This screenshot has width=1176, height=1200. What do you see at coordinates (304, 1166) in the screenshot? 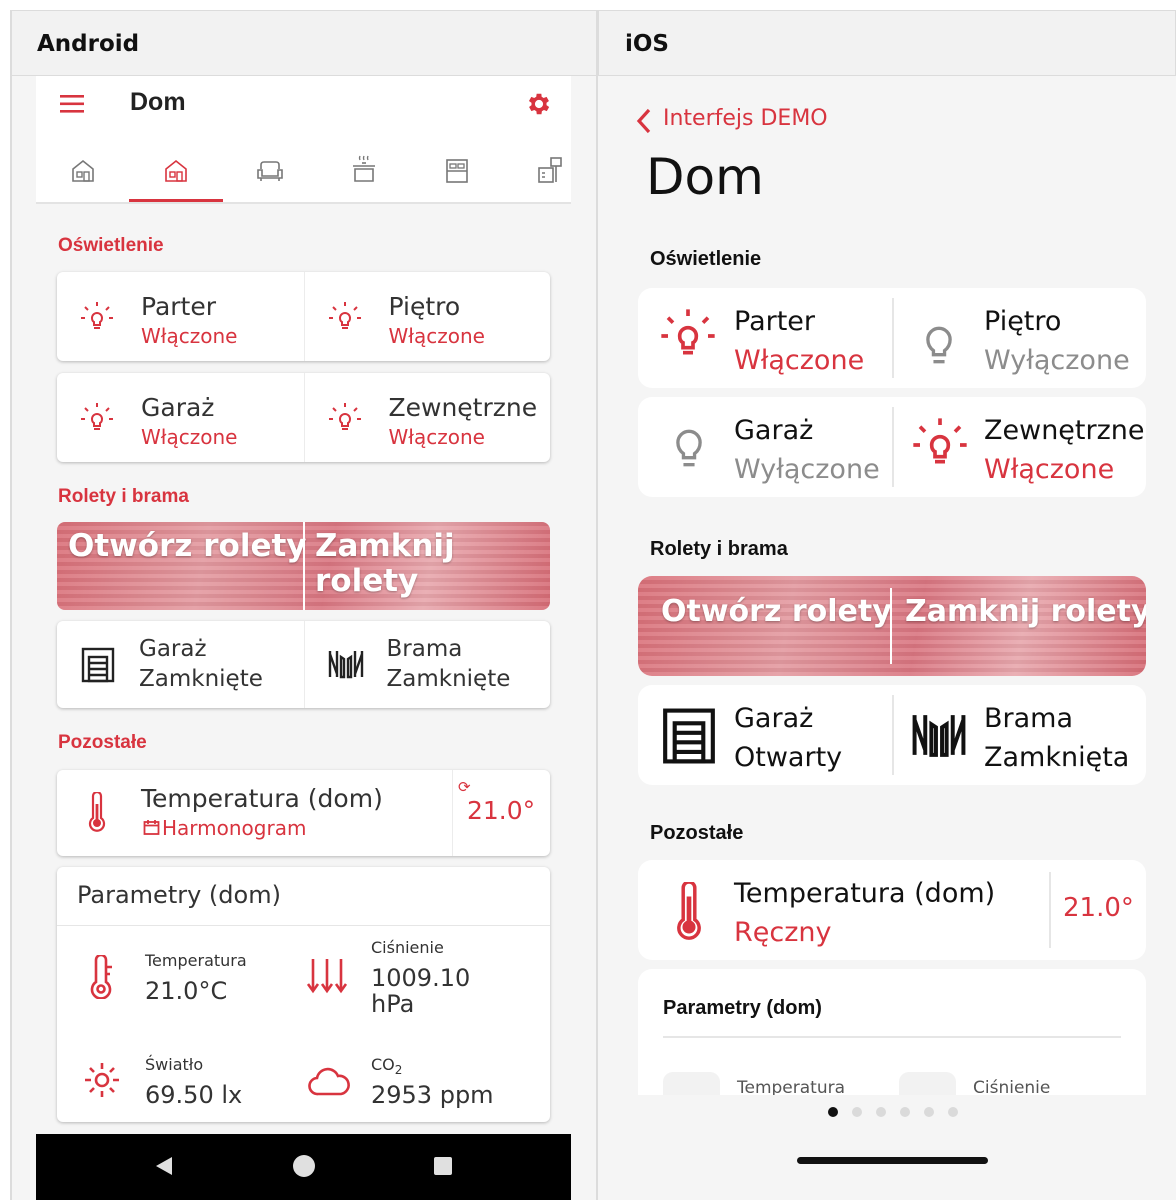
I see `home-circle-icon` at bounding box center [304, 1166].